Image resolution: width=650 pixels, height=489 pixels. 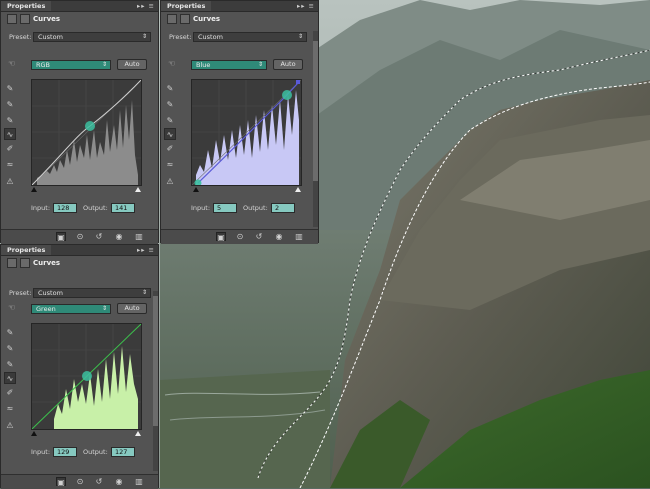 I want to click on curves-tools: ✎ ✎ ✎ ∿ ✐ ≈ ⚠, so click(x=11, y=138).